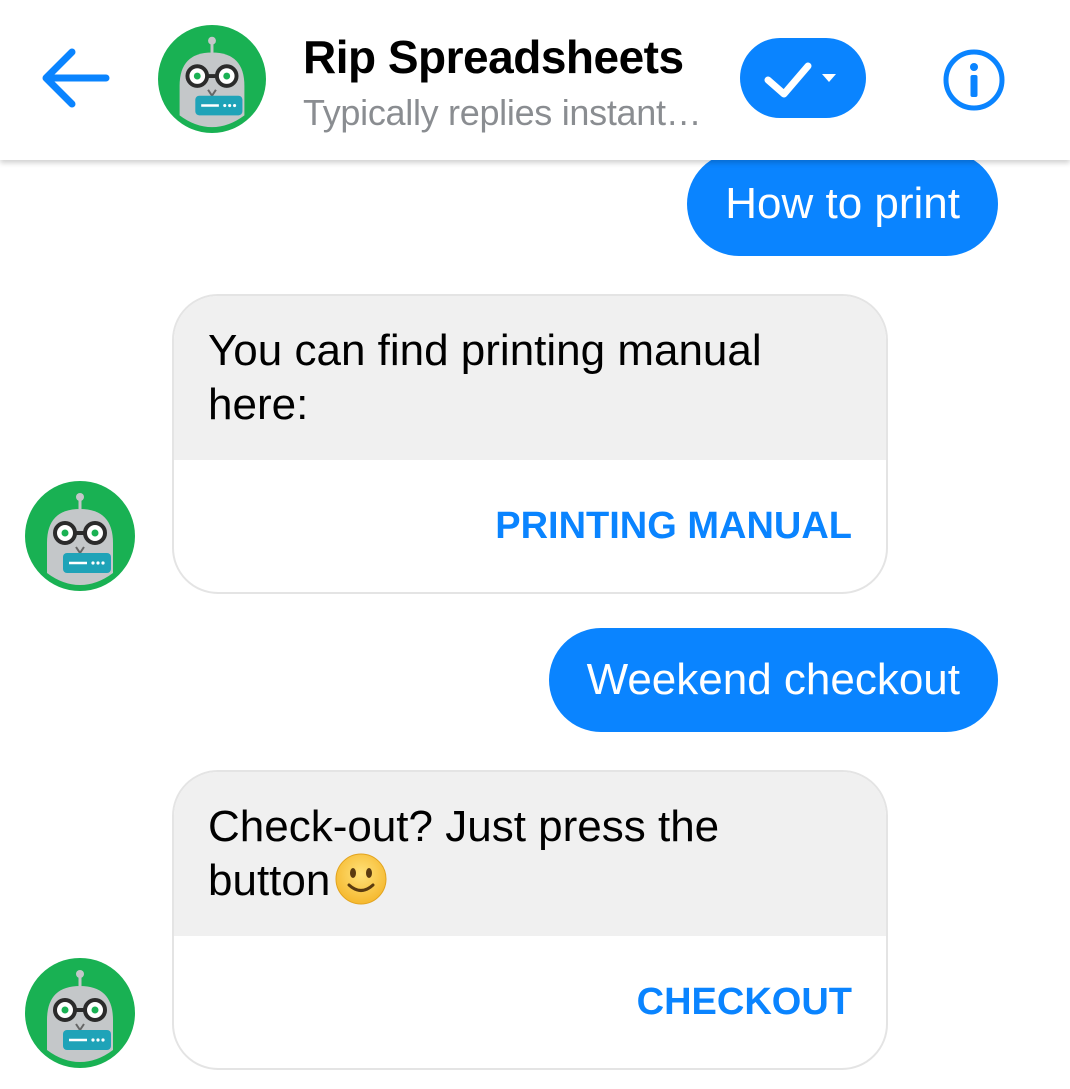 This screenshot has height=1089, width=1070. What do you see at coordinates (530, 1002) in the screenshot?
I see `checkout-button: CHECKOUT` at bounding box center [530, 1002].